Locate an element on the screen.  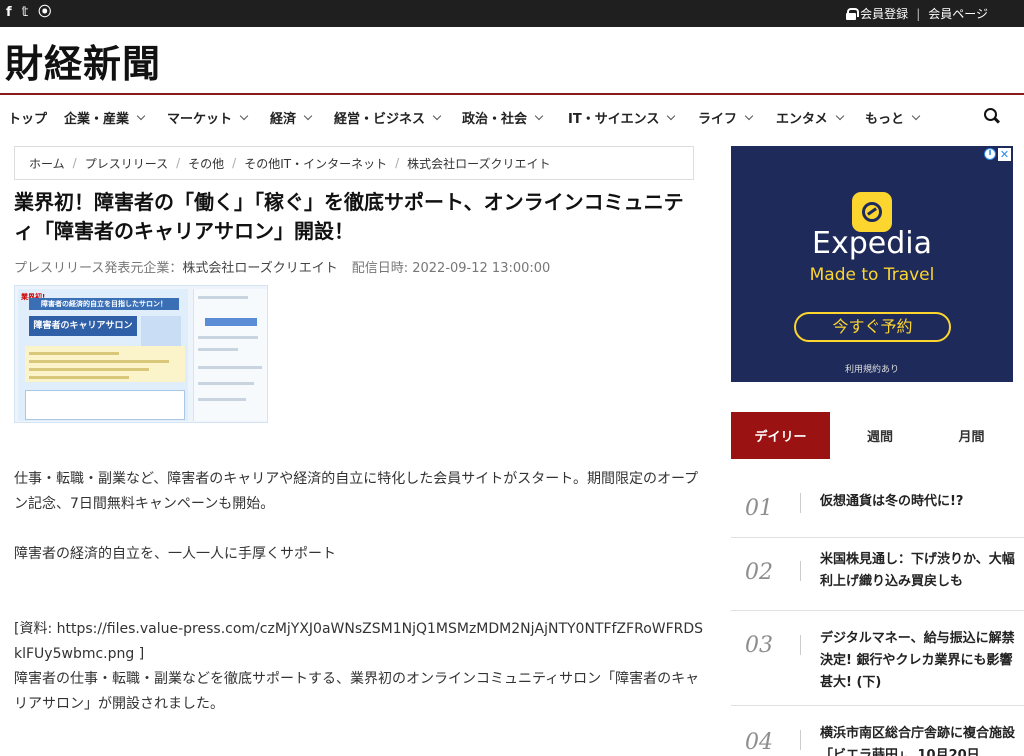
rank-number: 02 is located at coordinates (759, 572).